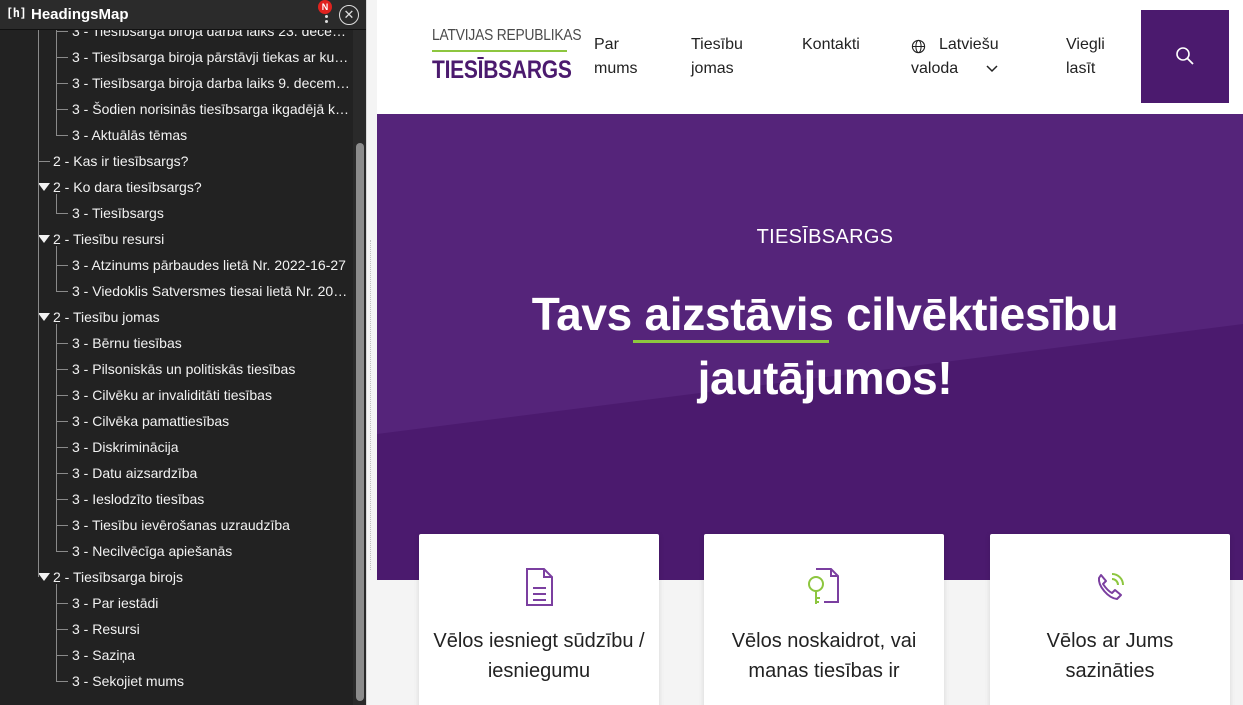 The image size is (1243, 705). I want to click on heading-text: 3 - Aktuālās tēmas, so click(130, 135).